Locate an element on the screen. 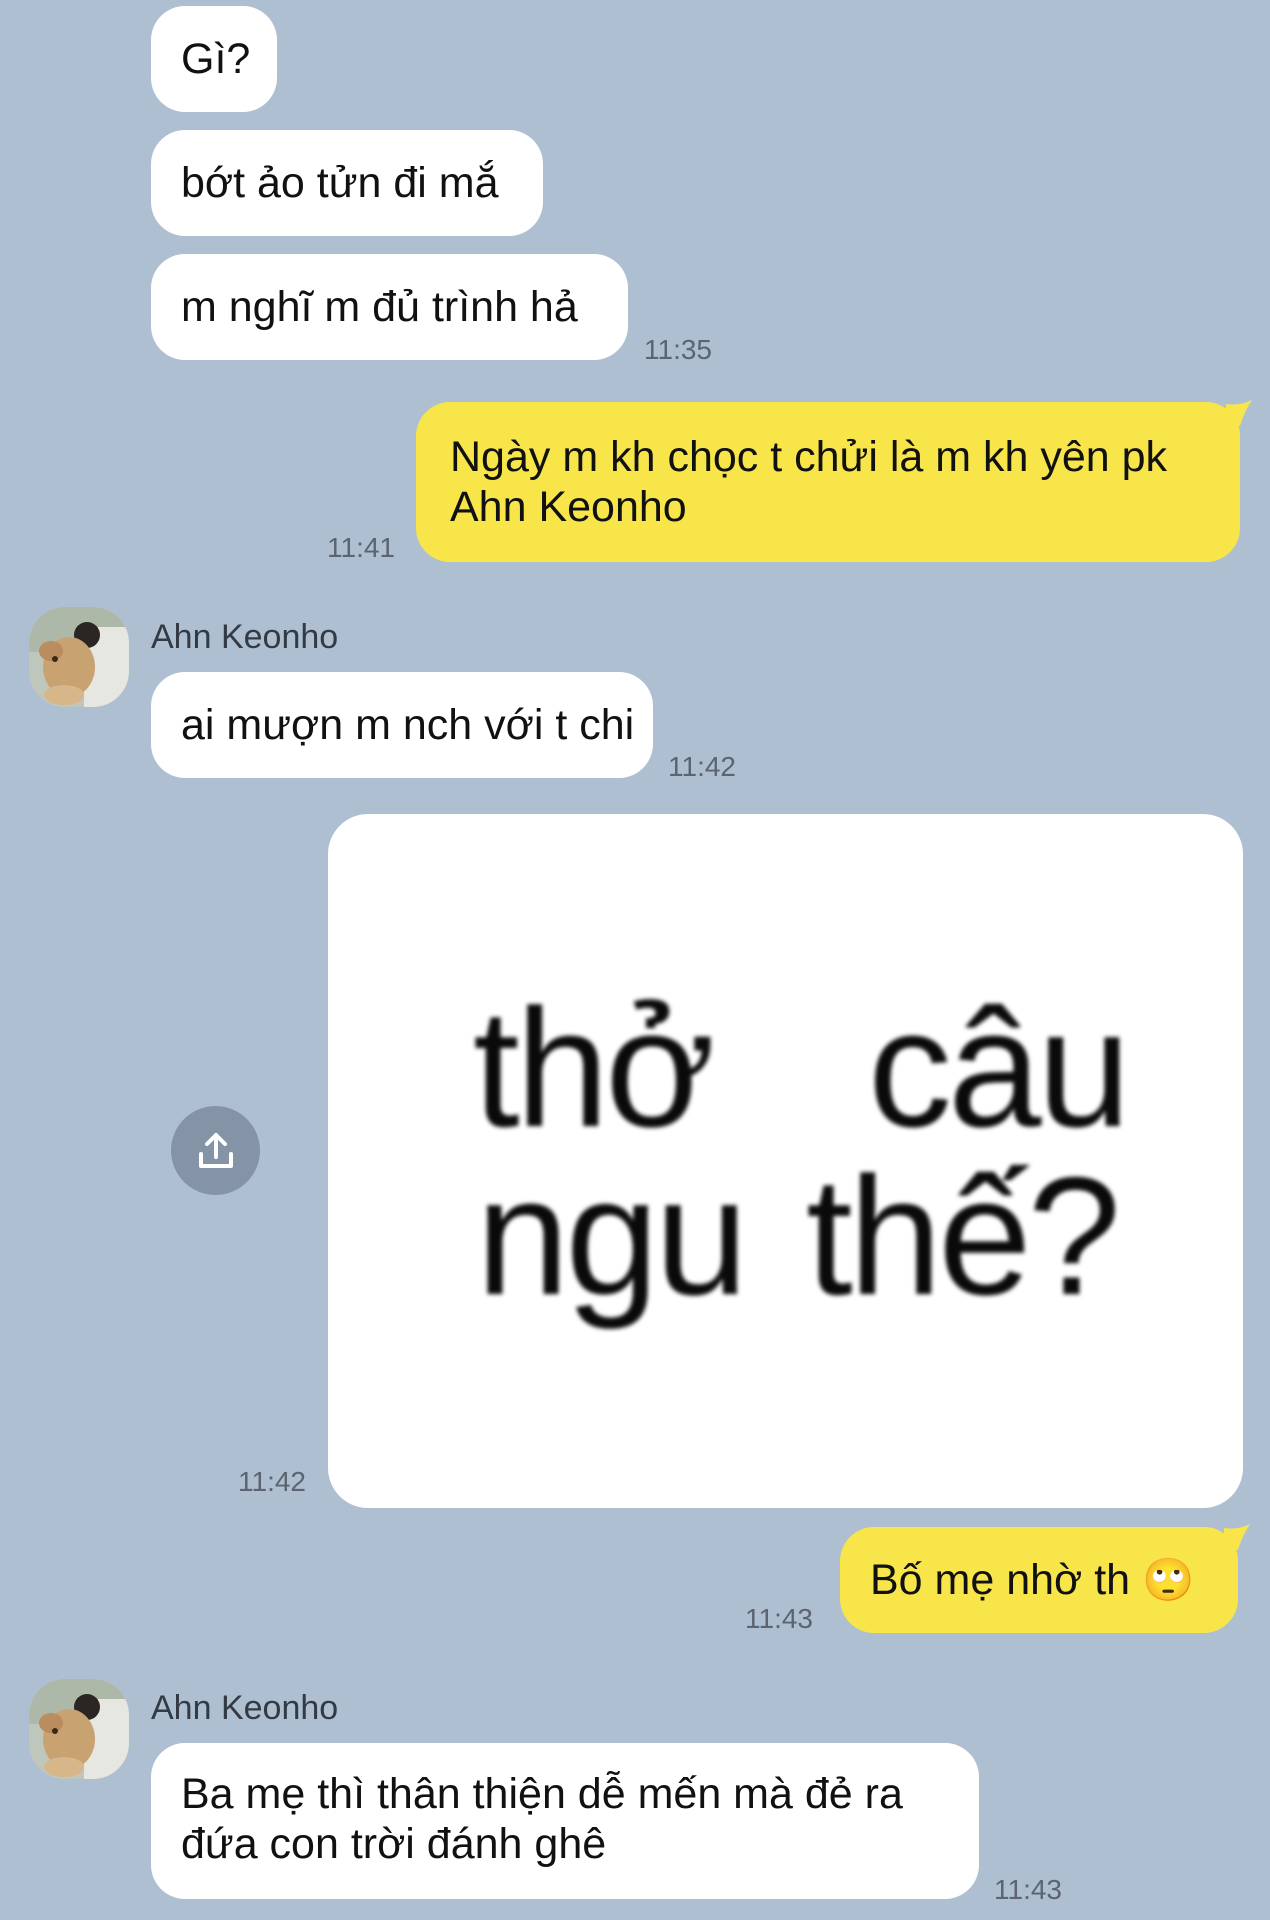  share-upload-icon is located at coordinates (215, 1150).